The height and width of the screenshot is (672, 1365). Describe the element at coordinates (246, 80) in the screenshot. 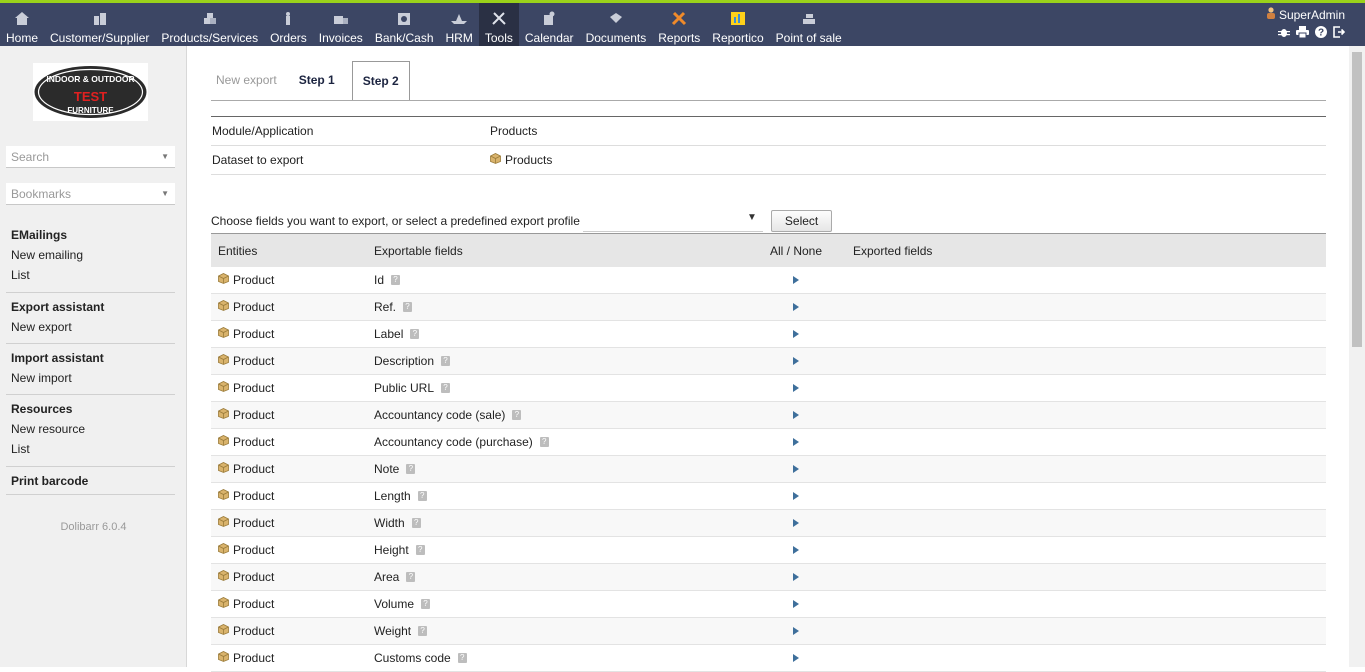

I see `tab-new-export: New export` at that location.